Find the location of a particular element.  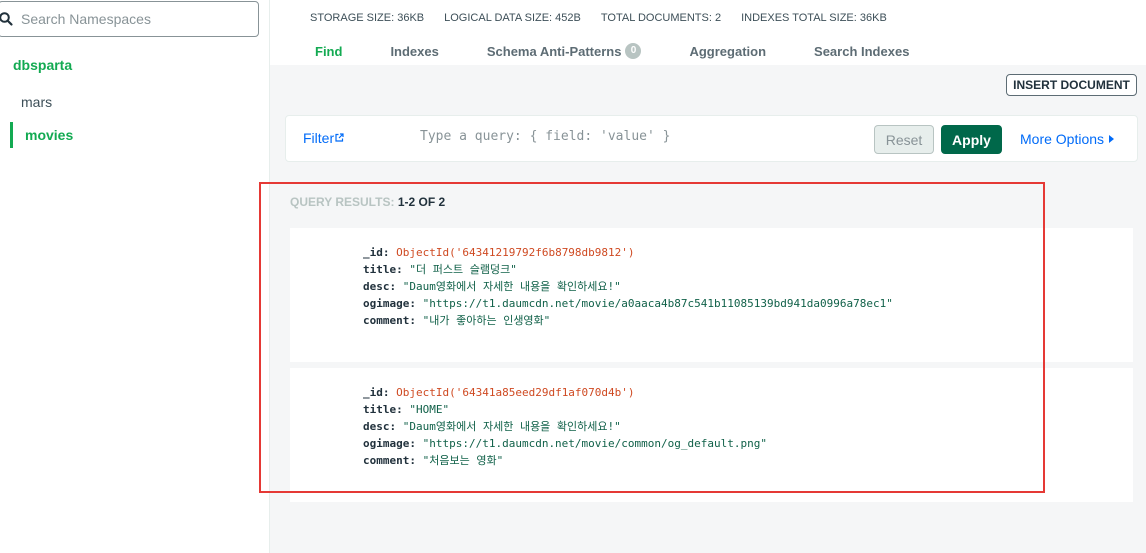

collection-label: mars is located at coordinates (37, 102).